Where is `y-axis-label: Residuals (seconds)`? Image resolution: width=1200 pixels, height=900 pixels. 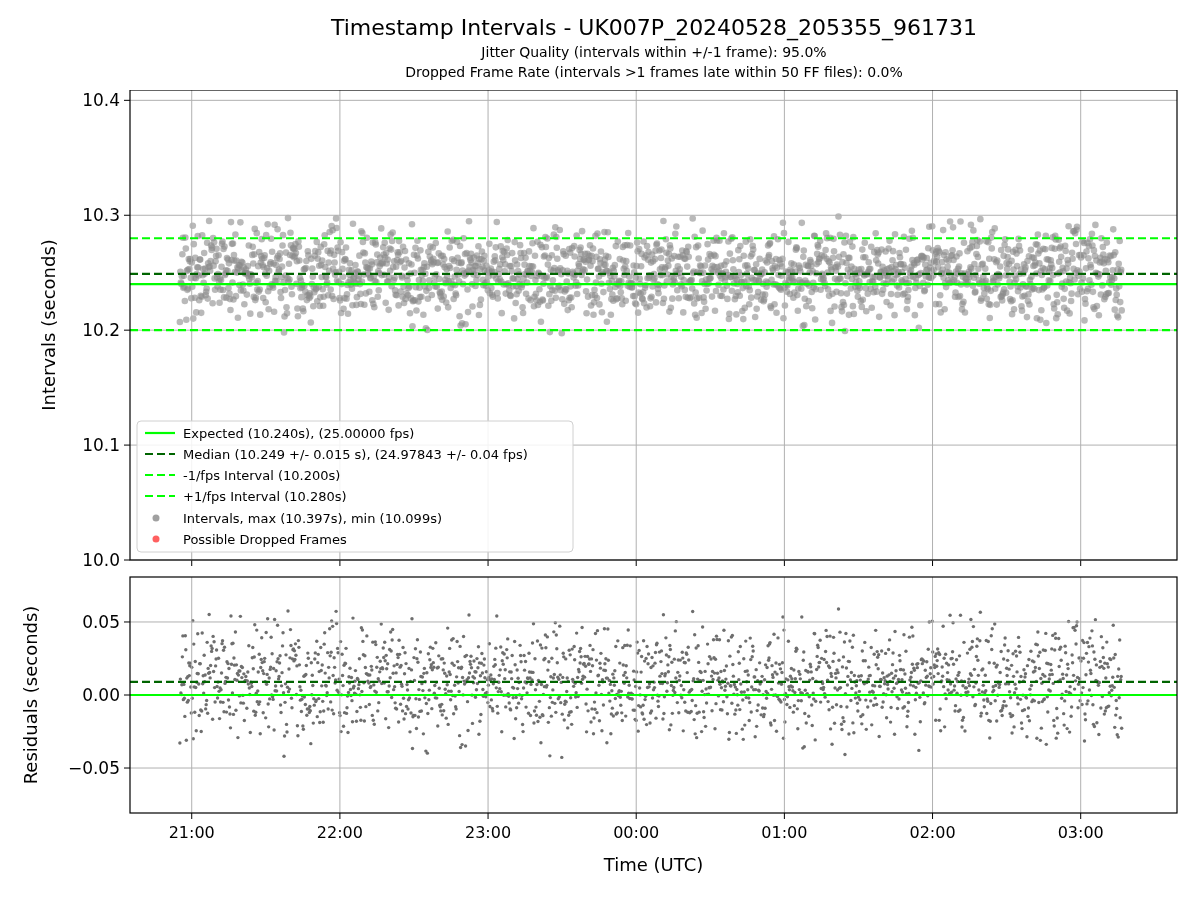
y-axis-label: Residuals (seconds) is located at coordinates (30, 695).